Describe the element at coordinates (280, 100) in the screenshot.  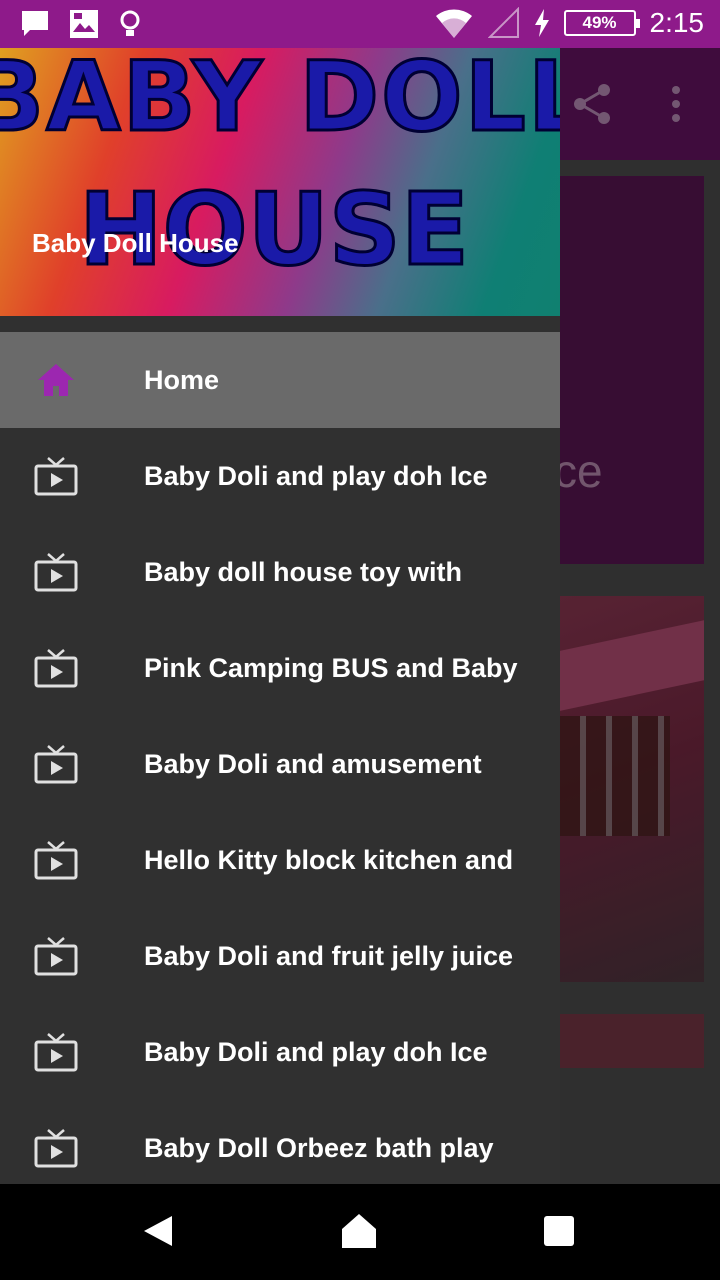
I see `svg-text: BABY DOLL` at that location.